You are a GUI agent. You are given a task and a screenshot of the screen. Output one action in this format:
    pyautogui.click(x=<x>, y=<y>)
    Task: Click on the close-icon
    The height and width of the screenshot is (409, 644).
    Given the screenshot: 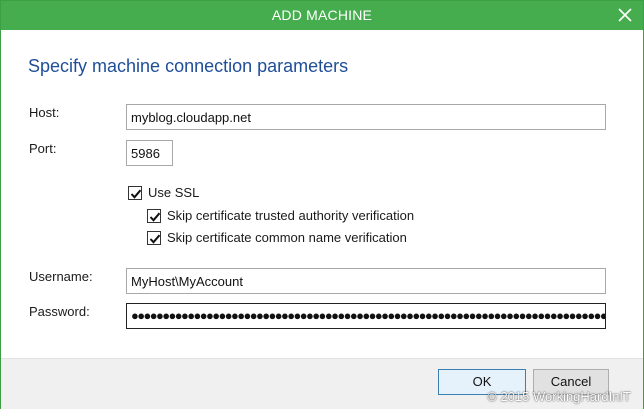 What is the action you would take?
    pyautogui.click(x=625, y=15)
    